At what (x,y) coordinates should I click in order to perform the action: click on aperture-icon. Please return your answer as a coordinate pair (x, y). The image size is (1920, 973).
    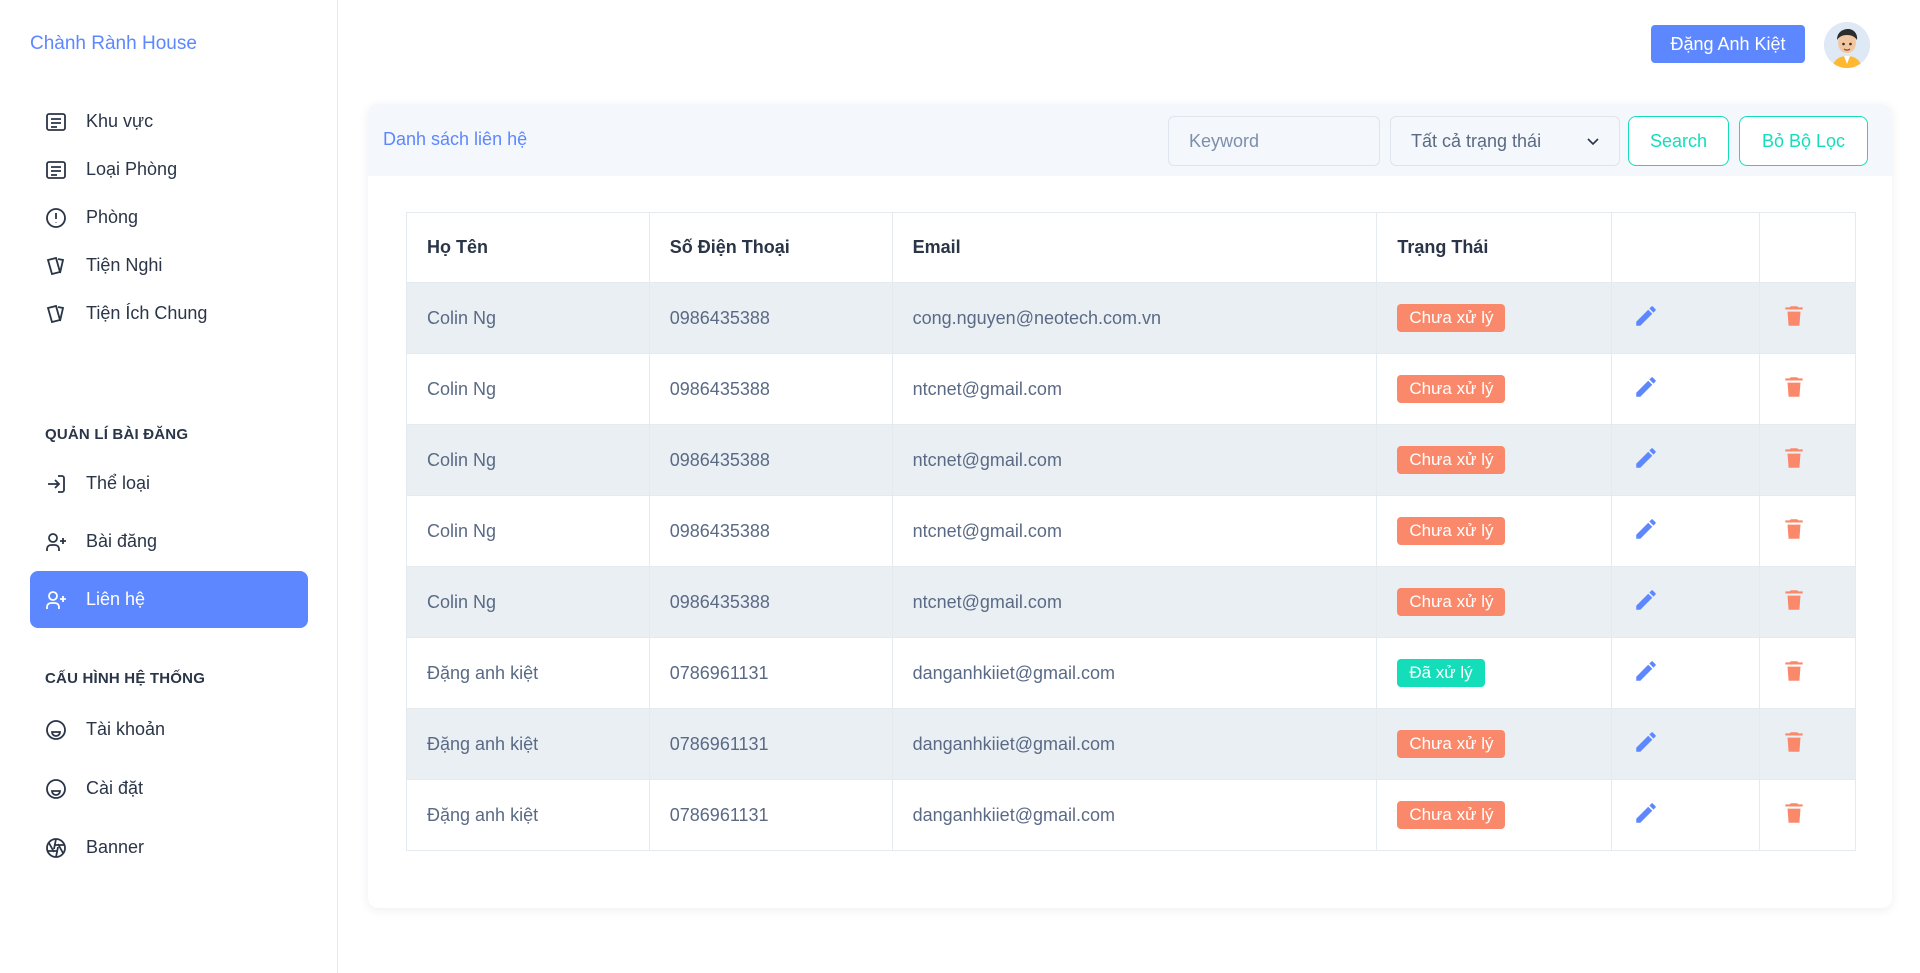
    Looking at the image, I should click on (56, 848).